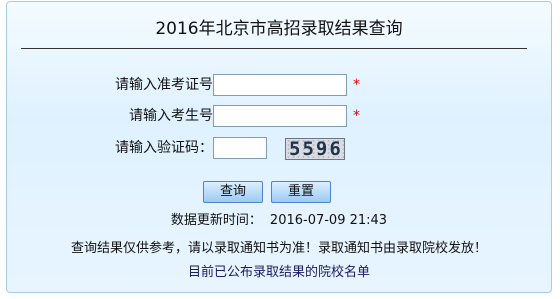 The width and height of the screenshot is (560, 299). What do you see at coordinates (280, 85) in the screenshot?
I see `exam-id-input` at bounding box center [280, 85].